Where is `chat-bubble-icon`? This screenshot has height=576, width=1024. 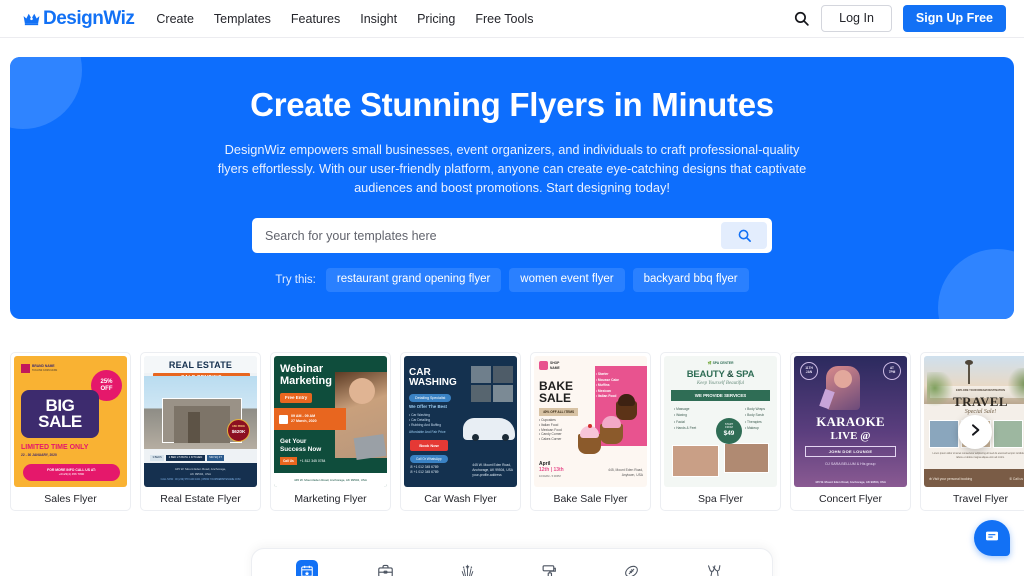 chat-bubble-icon is located at coordinates (992, 538).